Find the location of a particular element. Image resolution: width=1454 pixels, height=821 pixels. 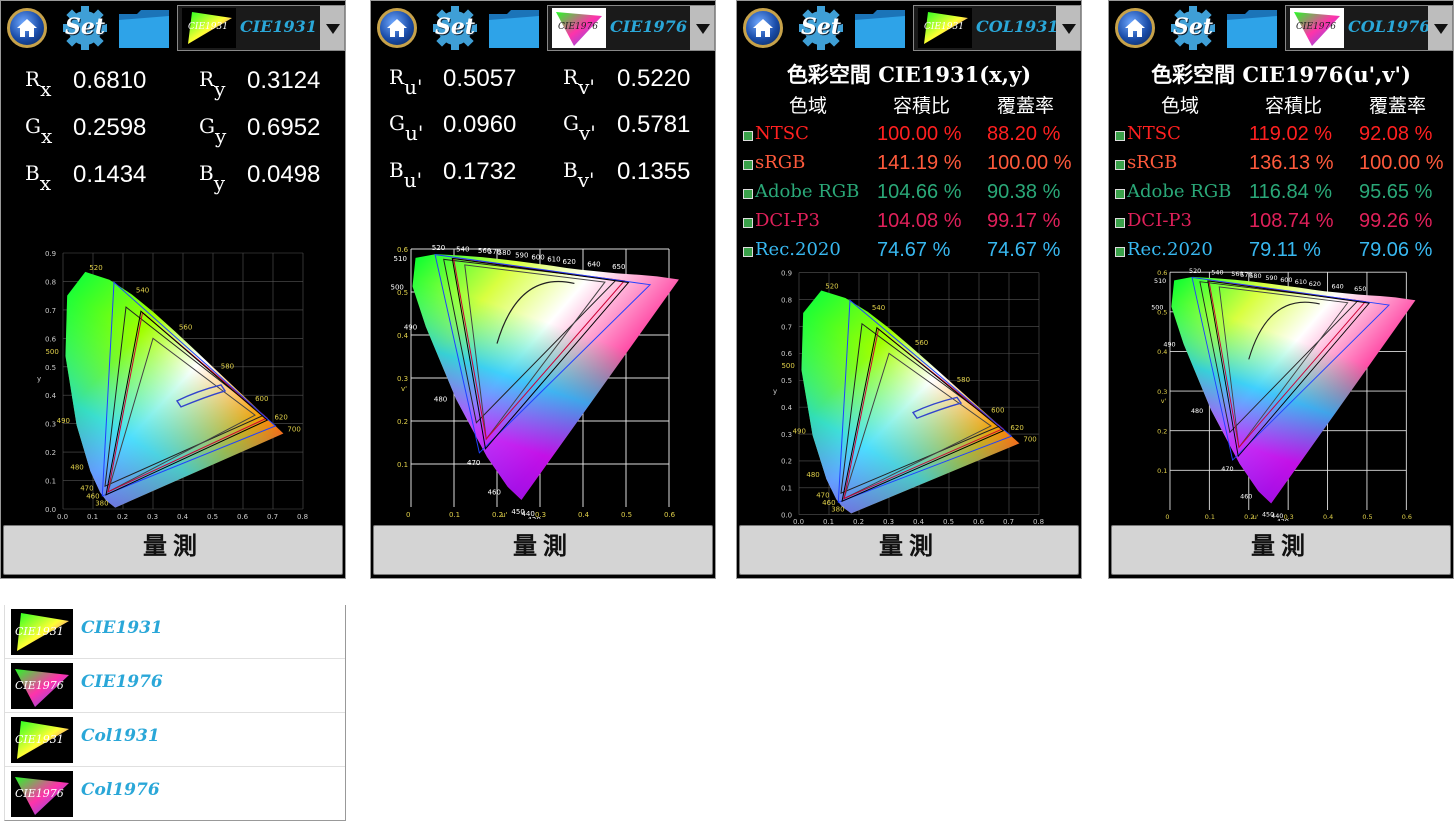

wavelength-label: 700 is located at coordinates (293, 430).